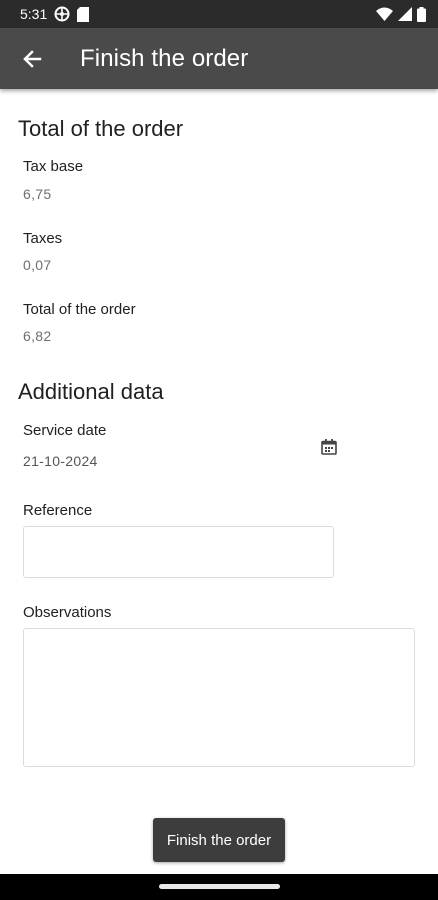 The width and height of the screenshot is (438, 900). What do you see at coordinates (65, 430) in the screenshot?
I see `service-date-label: Service date` at bounding box center [65, 430].